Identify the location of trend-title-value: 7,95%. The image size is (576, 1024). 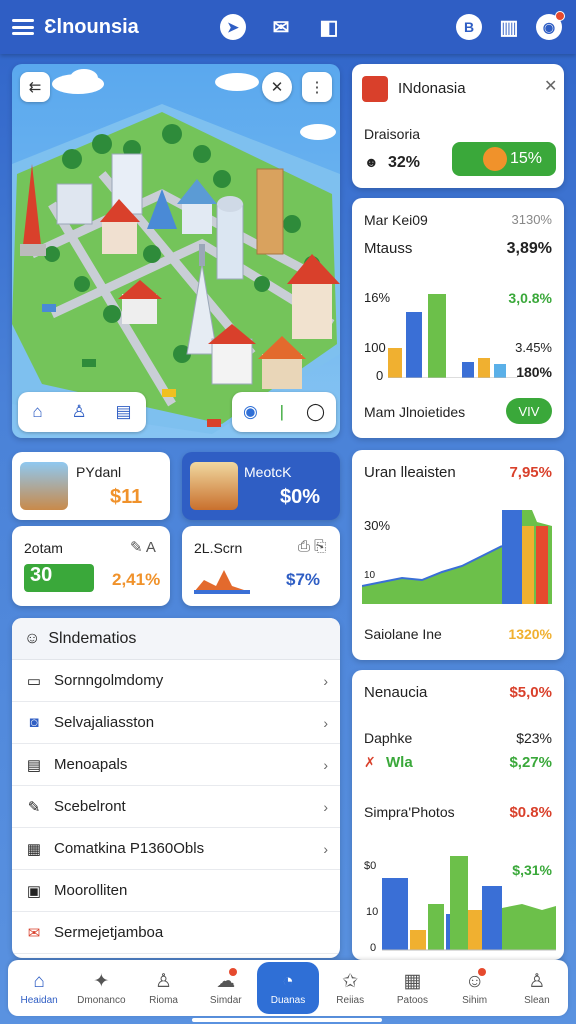
(530, 472).